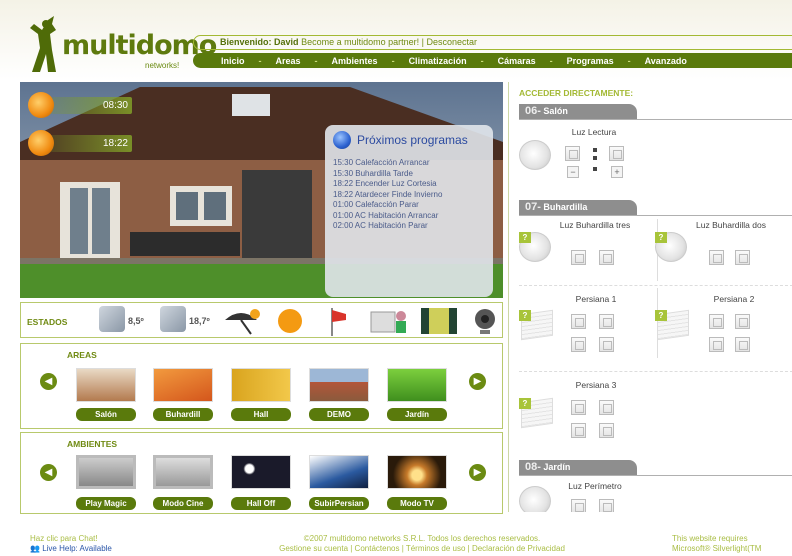 This screenshot has width=792, height=556. I want to click on room-number: 08-, so click(533, 467).